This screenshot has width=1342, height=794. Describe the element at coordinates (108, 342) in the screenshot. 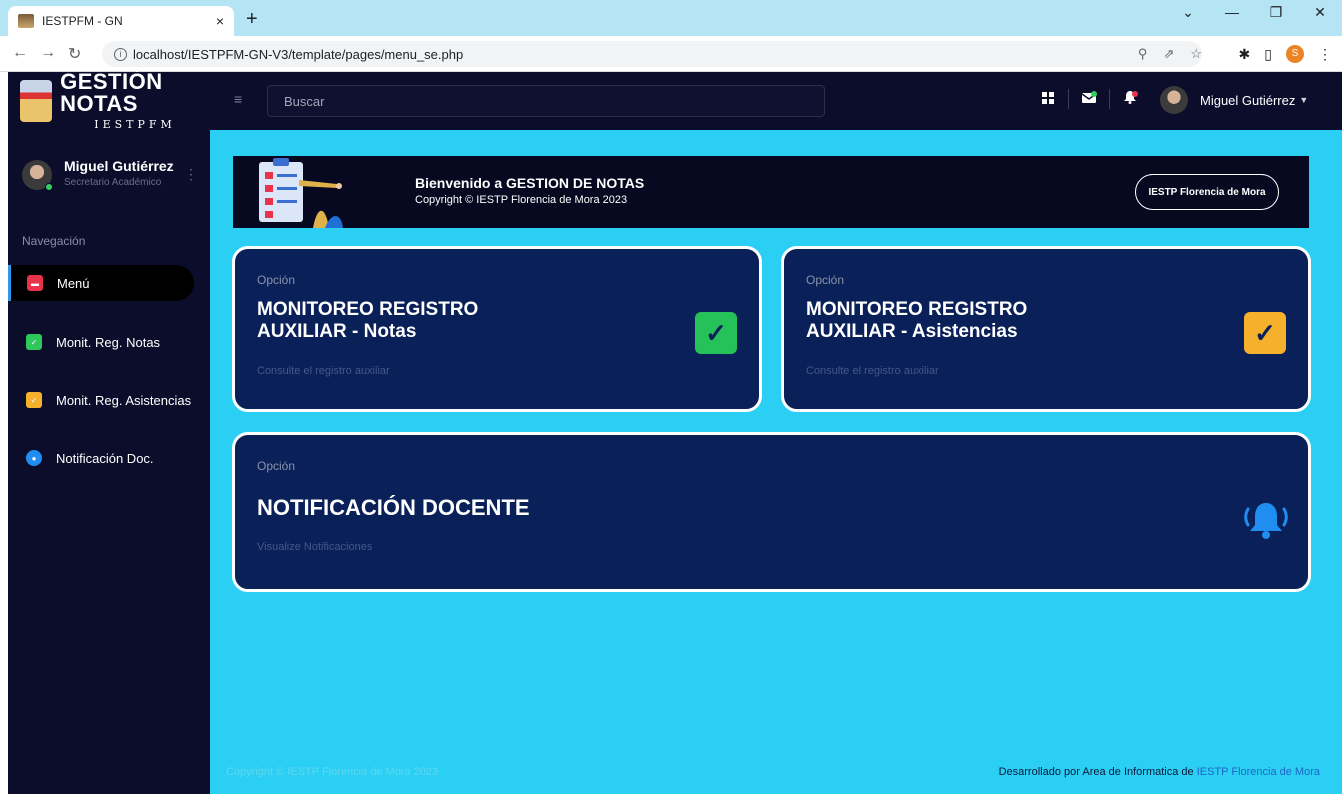

I see `sidebar-item-label: Monit. Reg. Notas` at that location.